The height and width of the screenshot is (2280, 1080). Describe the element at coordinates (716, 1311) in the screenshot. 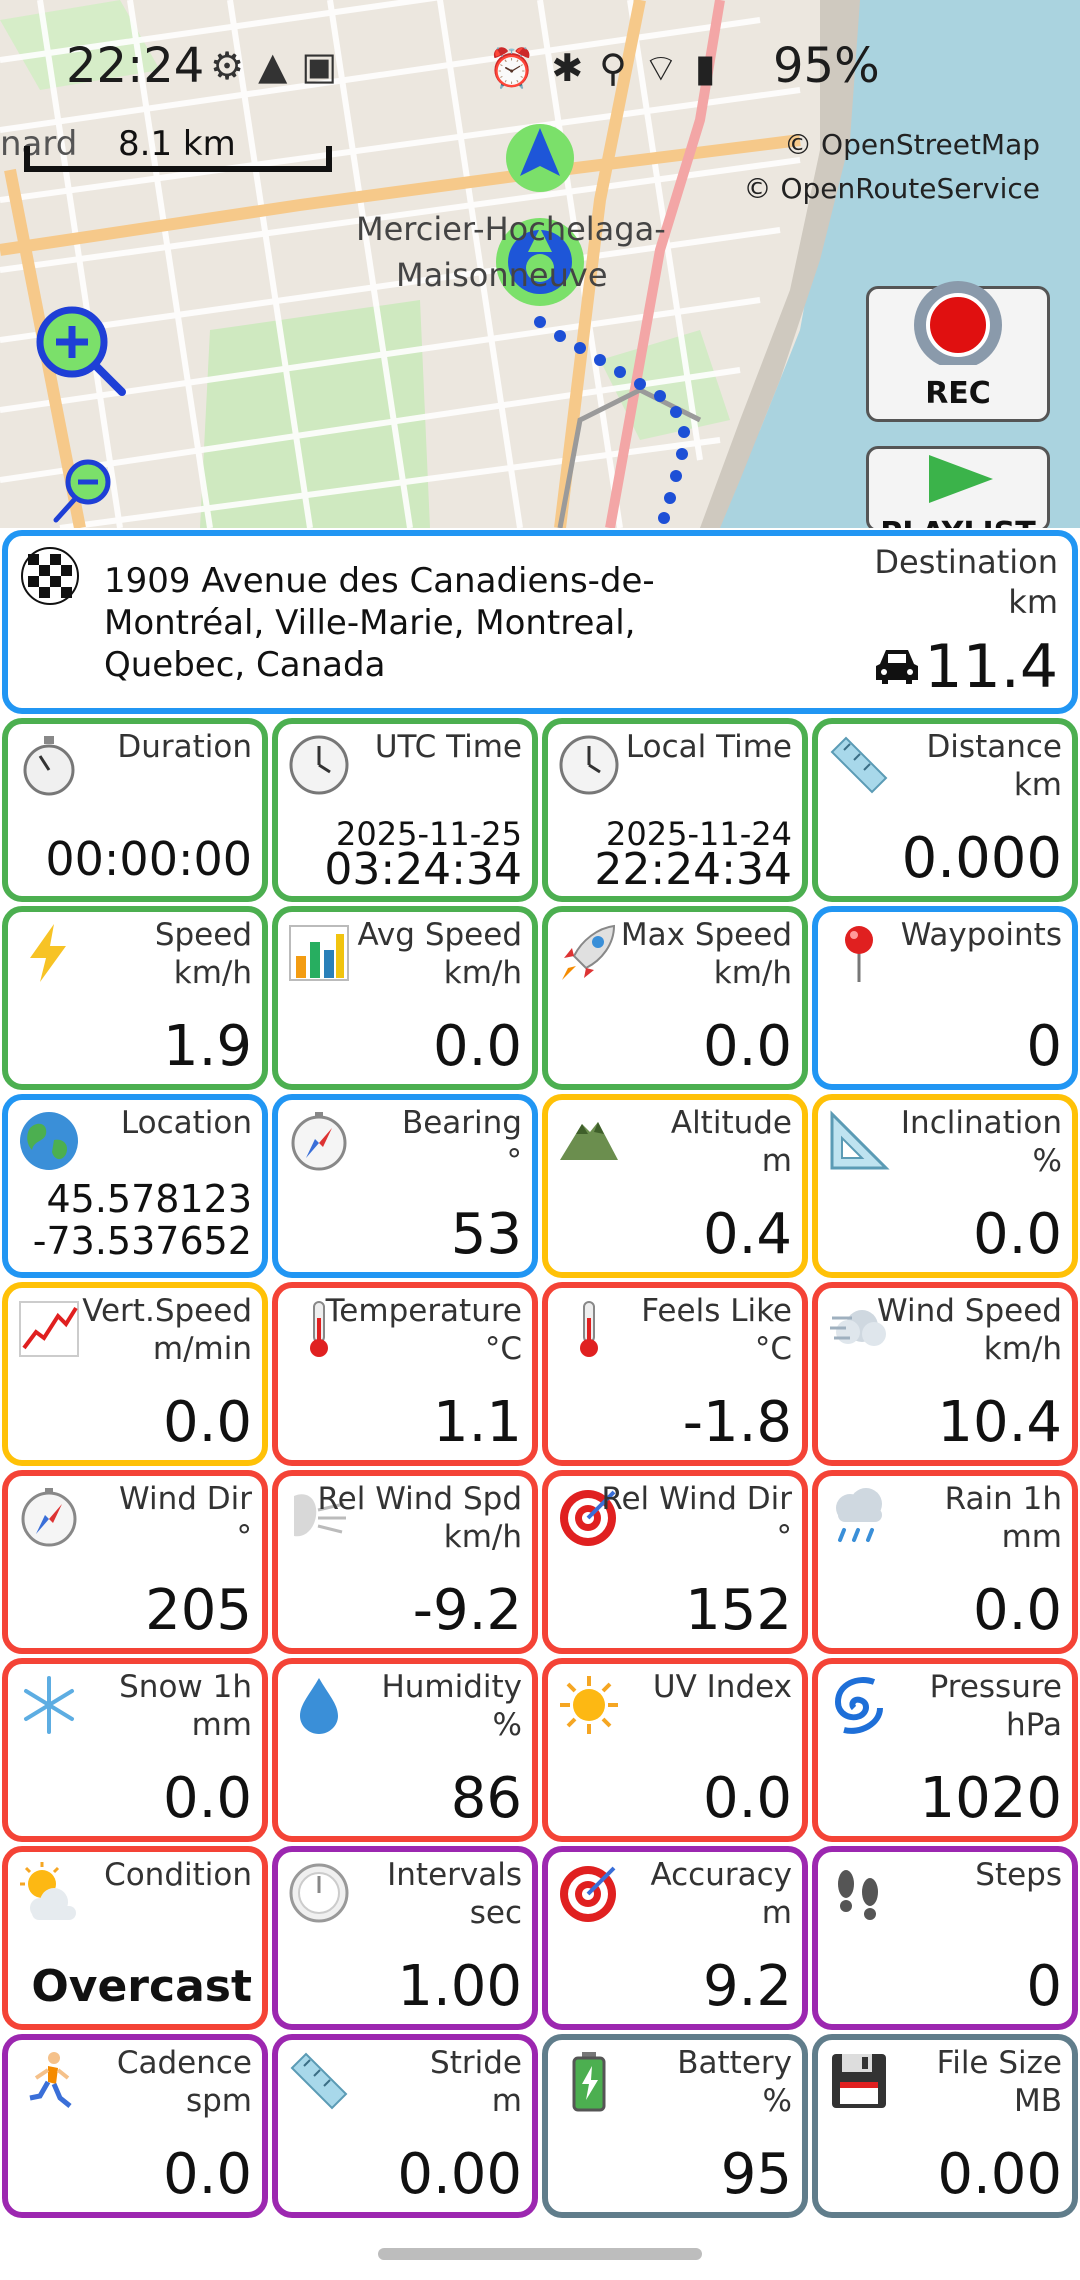

I see `tile-label: Feels Like` at that location.